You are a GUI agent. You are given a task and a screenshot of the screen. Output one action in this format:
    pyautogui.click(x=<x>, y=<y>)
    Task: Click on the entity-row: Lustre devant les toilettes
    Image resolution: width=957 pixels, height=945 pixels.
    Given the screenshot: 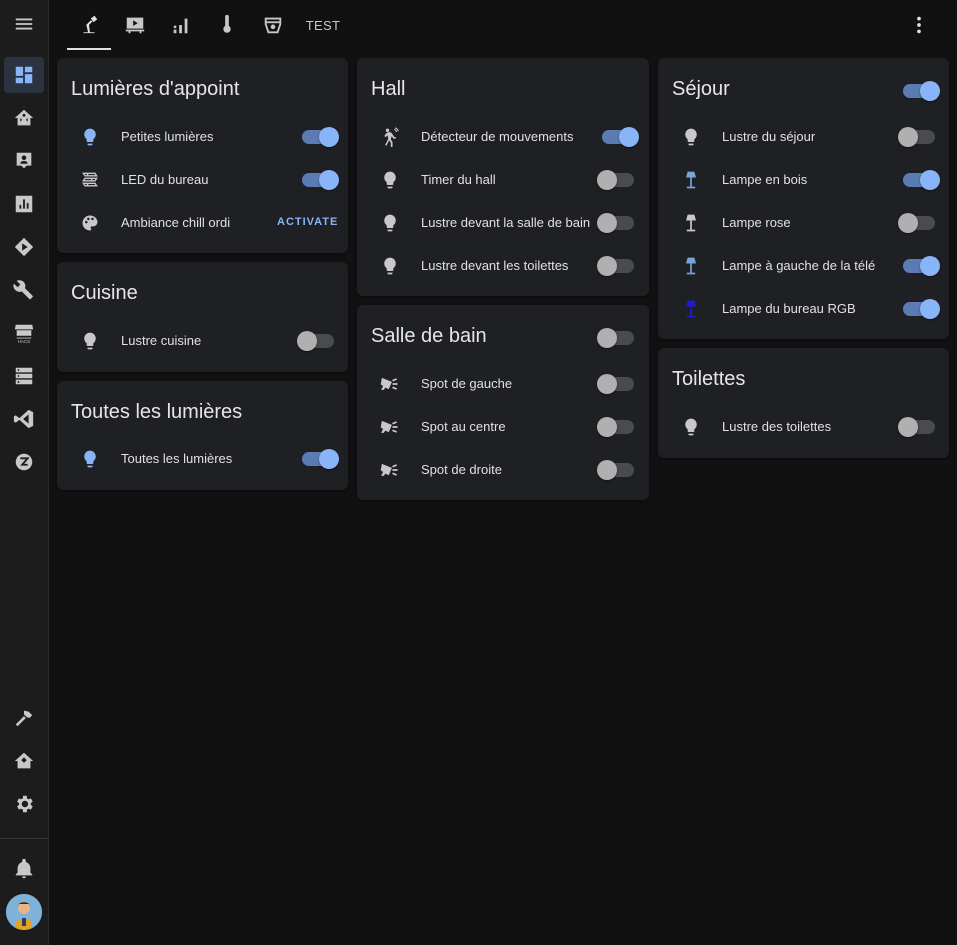 What is the action you would take?
    pyautogui.click(x=503, y=265)
    